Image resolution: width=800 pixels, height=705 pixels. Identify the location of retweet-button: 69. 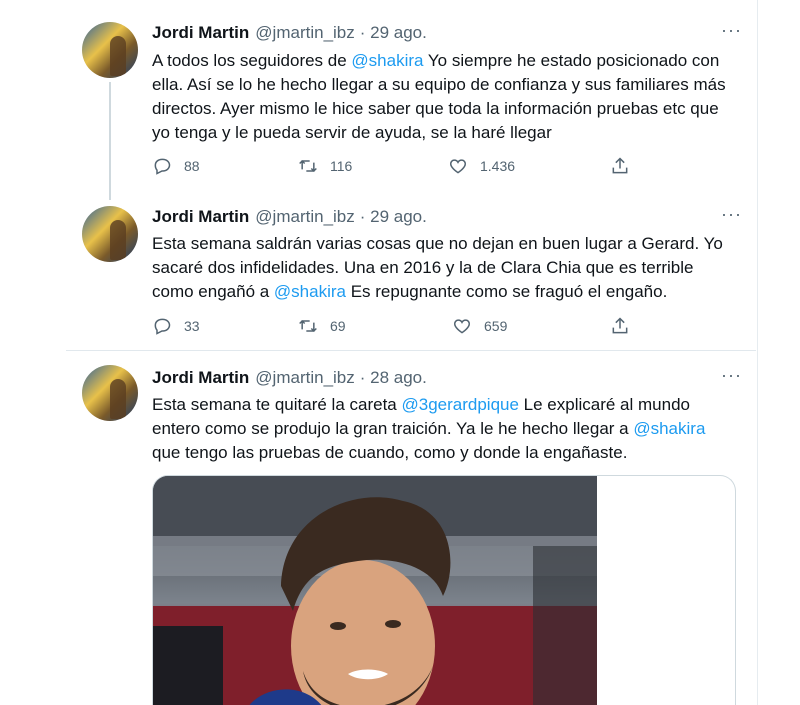
(322, 326).